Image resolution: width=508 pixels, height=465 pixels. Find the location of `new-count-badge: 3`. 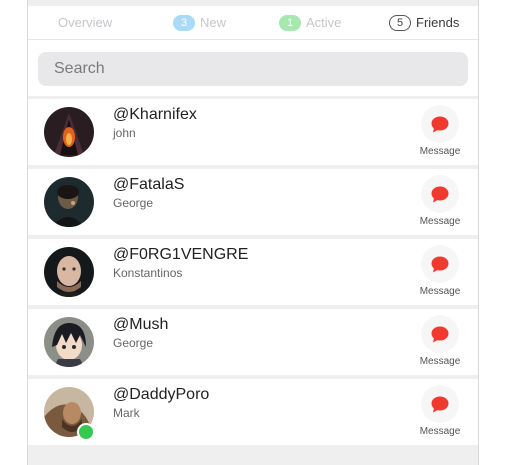

new-count-badge: 3 is located at coordinates (184, 22).